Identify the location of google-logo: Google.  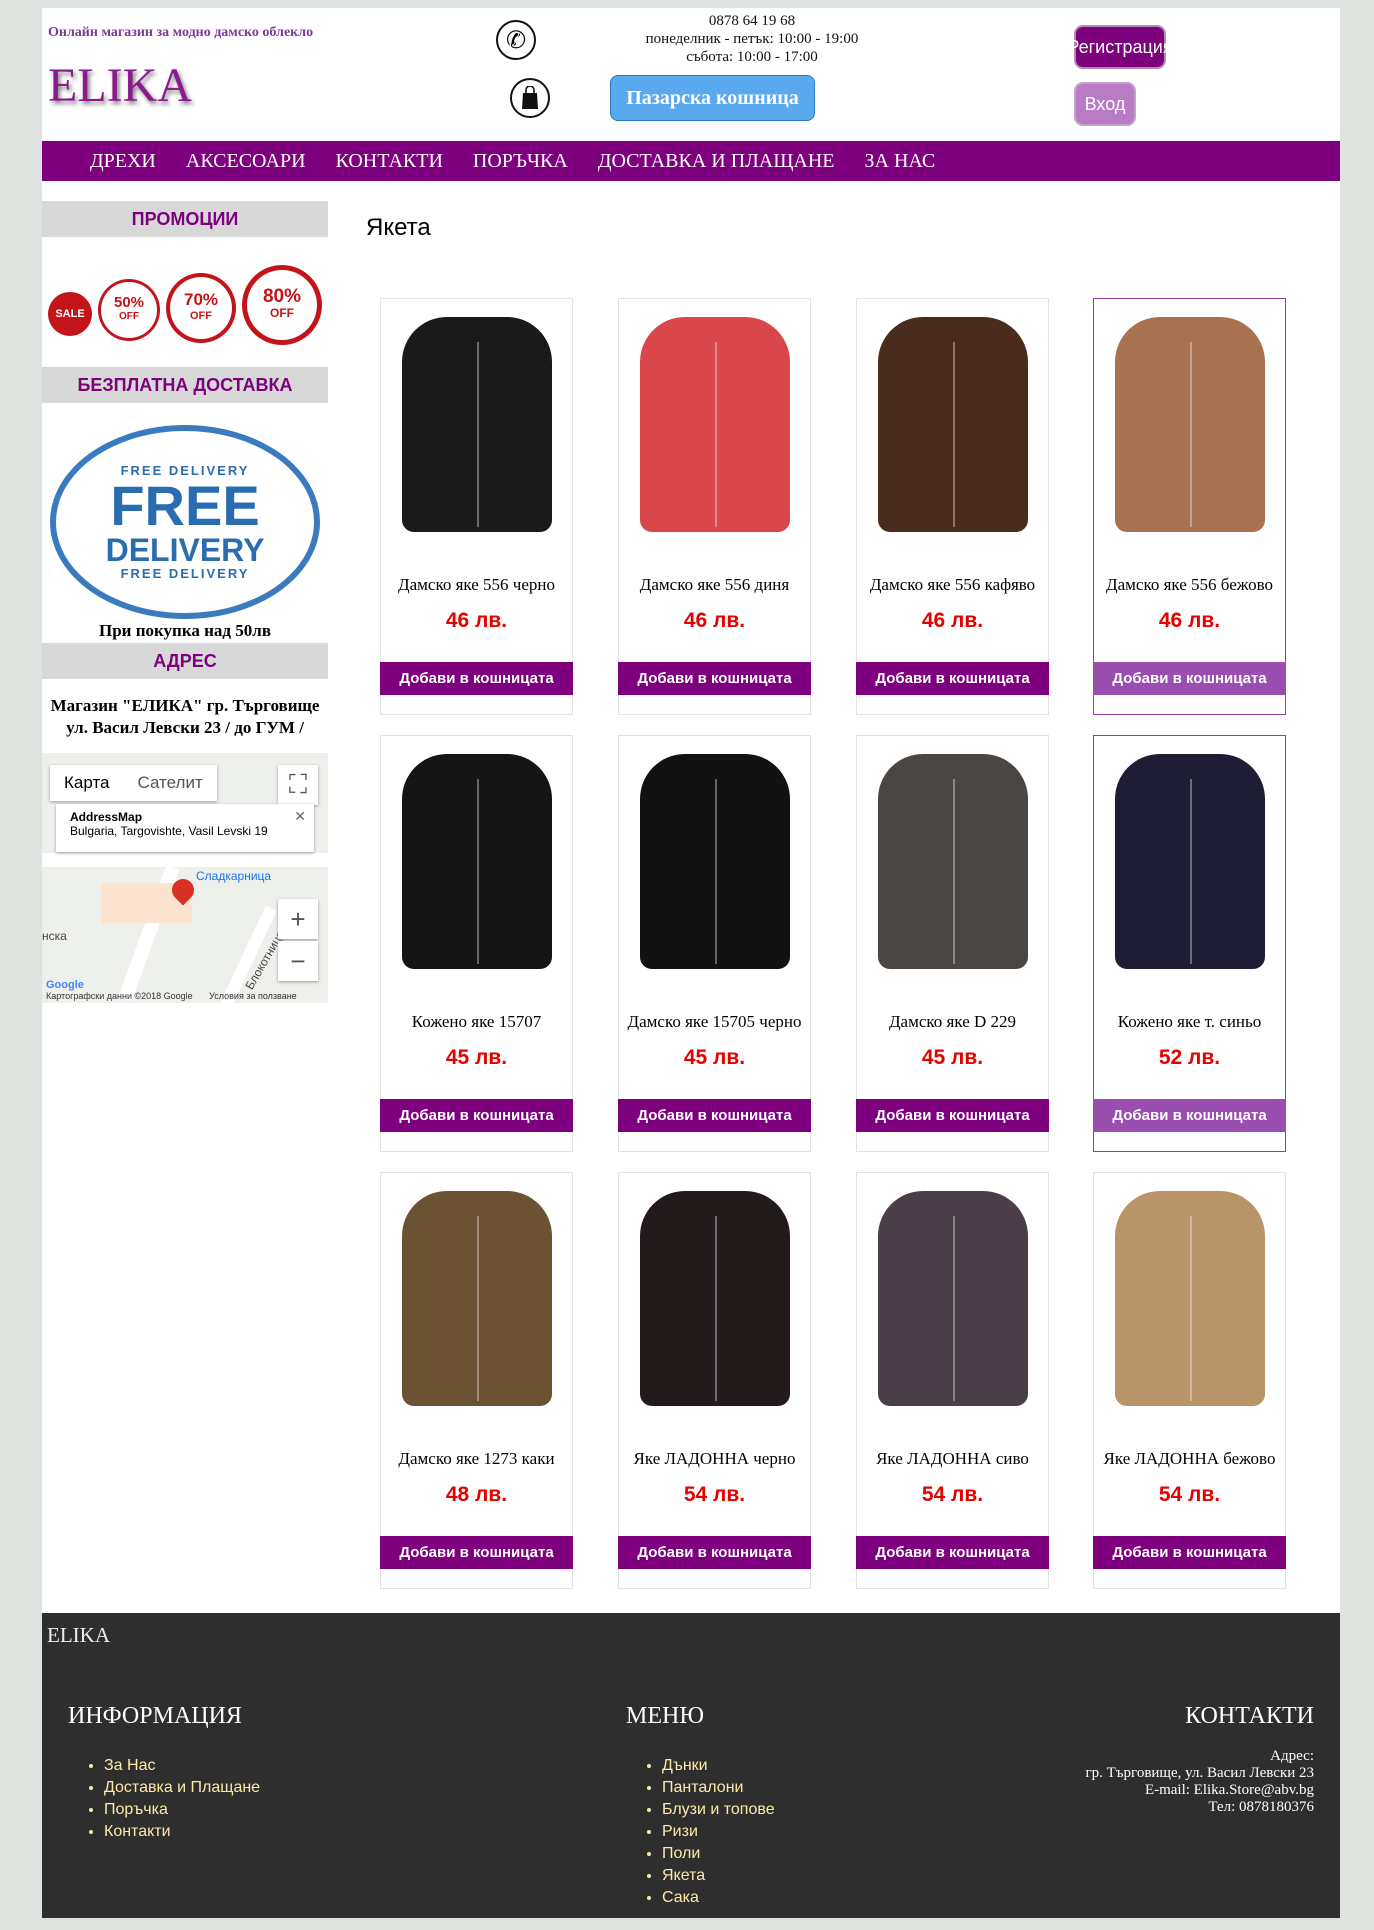
(65, 985).